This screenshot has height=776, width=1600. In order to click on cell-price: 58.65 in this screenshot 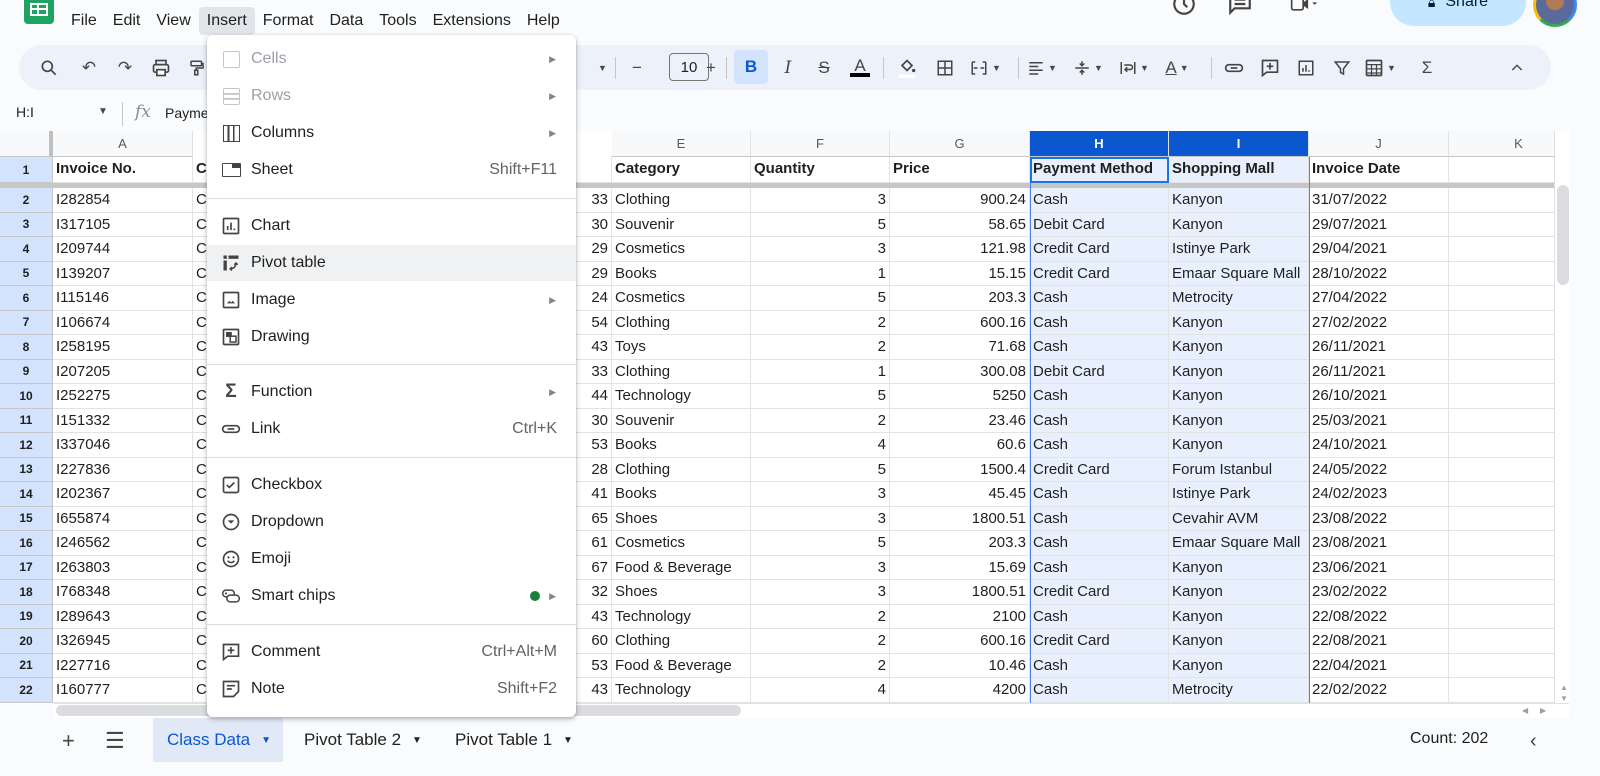, I will do `click(960, 224)`.